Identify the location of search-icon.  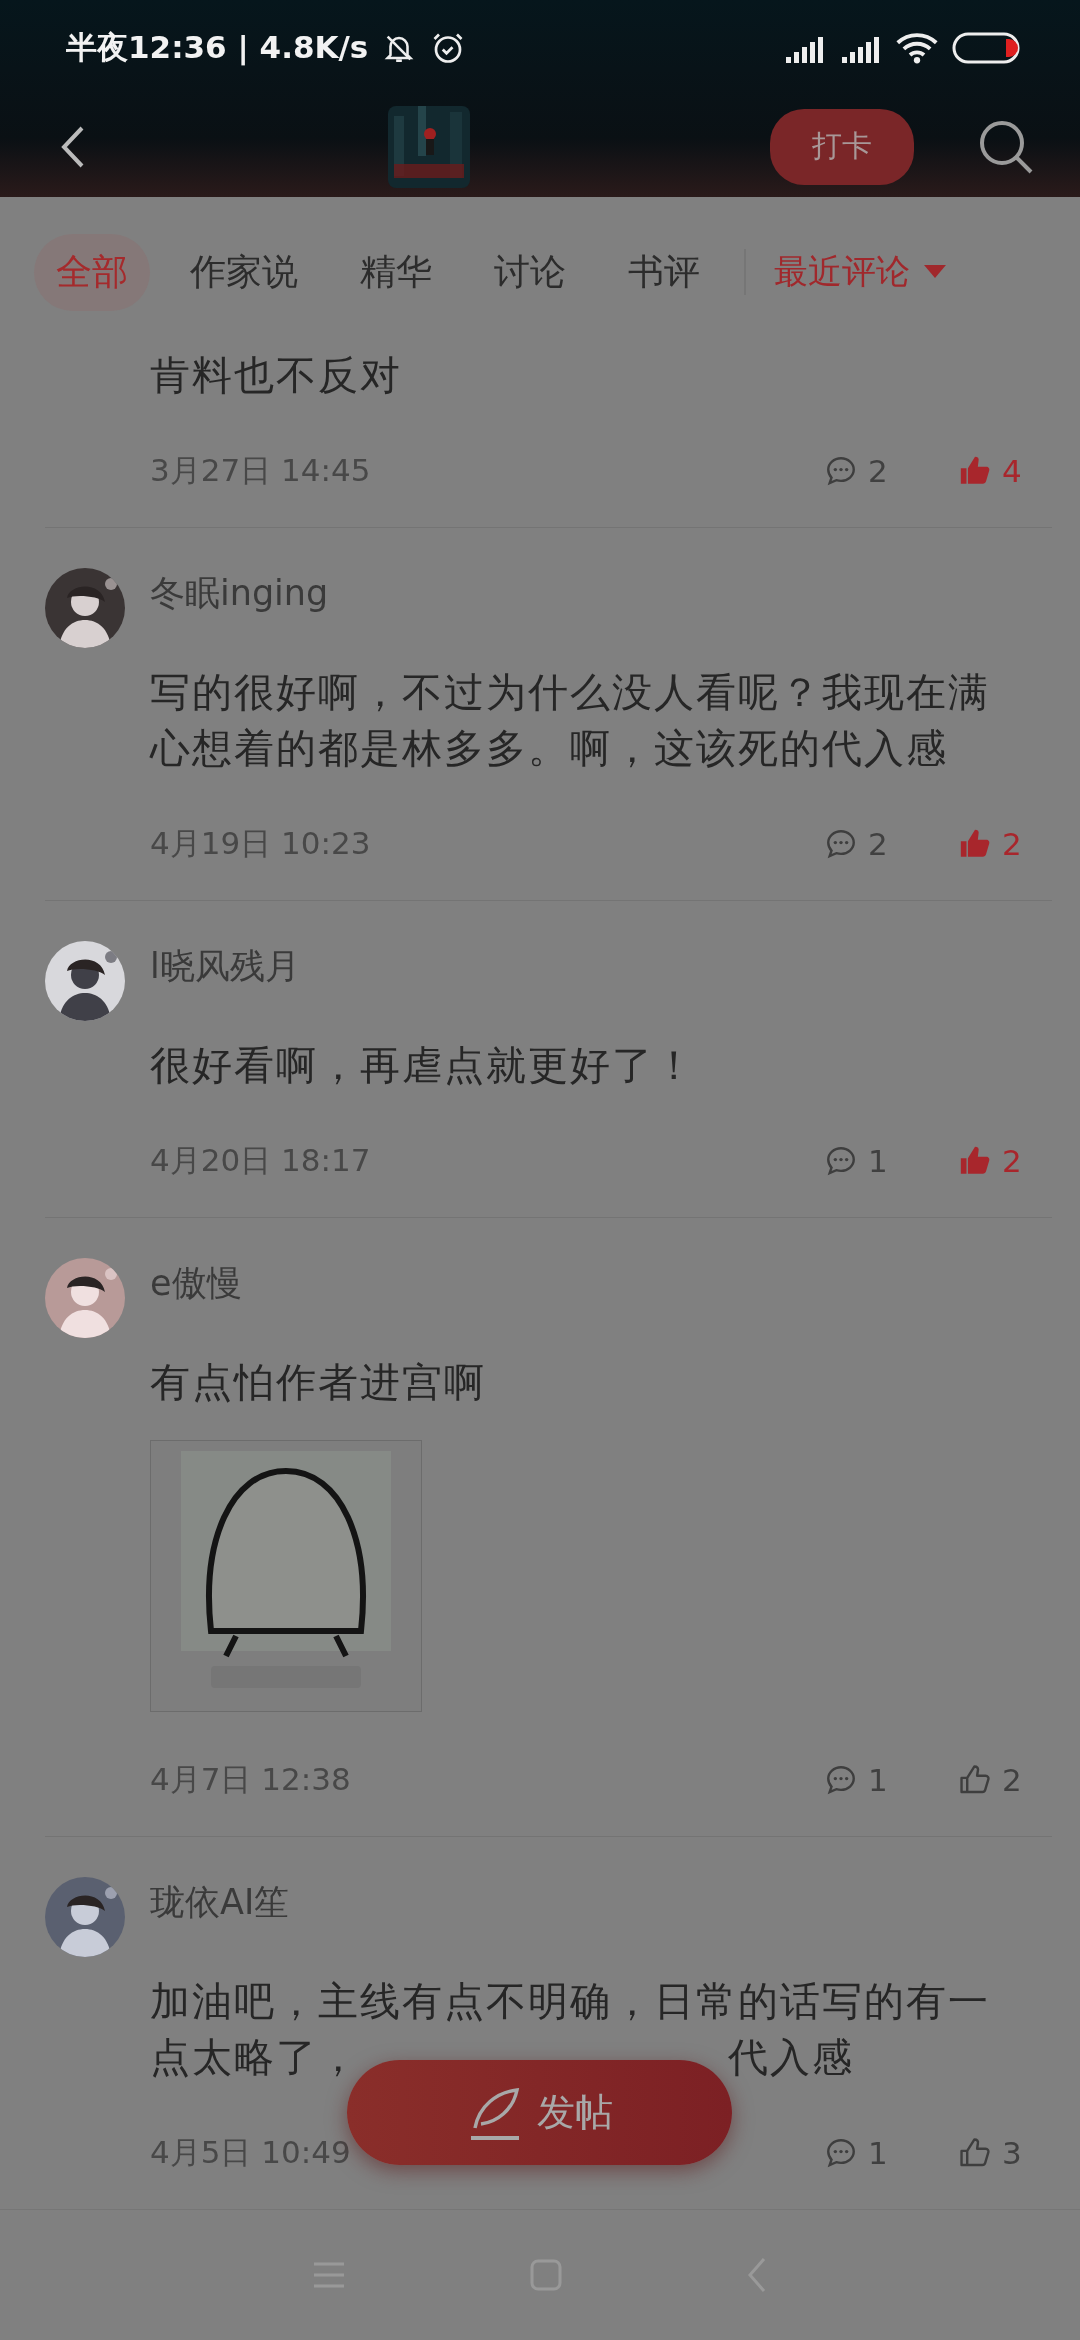
(1006, 146).